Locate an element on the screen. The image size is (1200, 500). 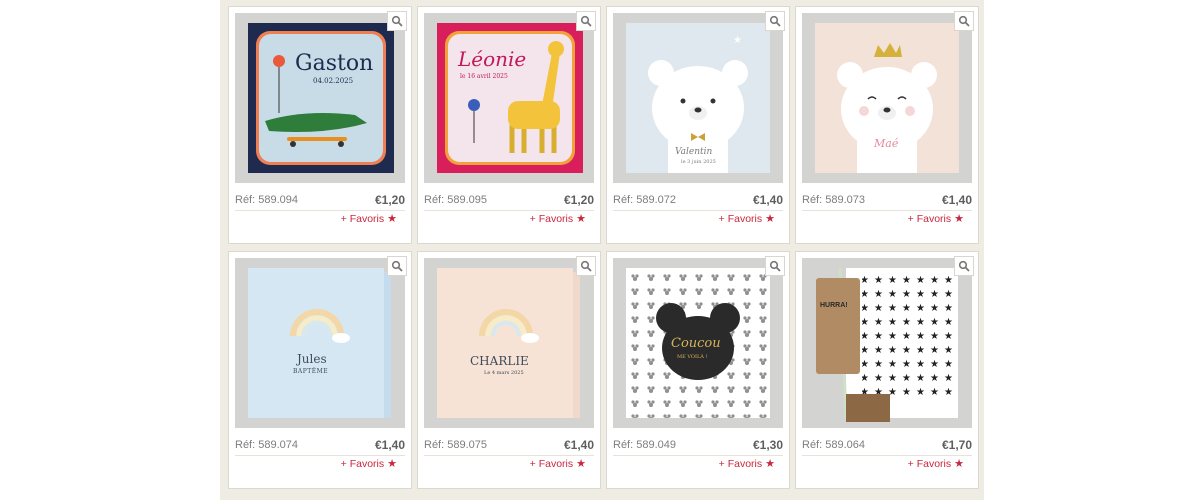
product-meta: Réf: 589.073 €1,40 is located at coordinates (887, 200).